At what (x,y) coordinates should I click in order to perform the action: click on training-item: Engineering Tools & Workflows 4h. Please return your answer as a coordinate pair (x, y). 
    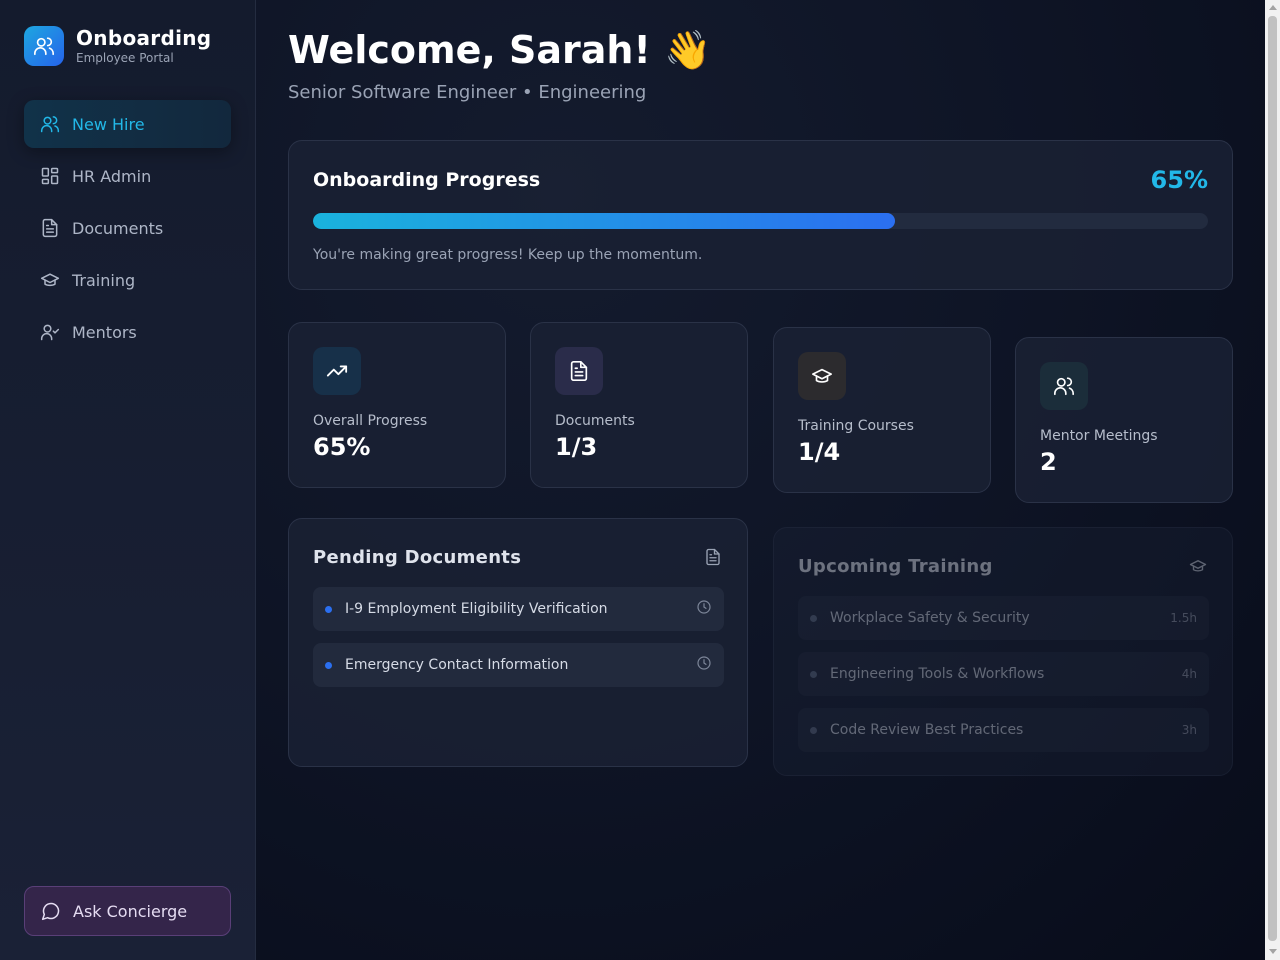
    Looking at the image, I should click on (1003, 674).